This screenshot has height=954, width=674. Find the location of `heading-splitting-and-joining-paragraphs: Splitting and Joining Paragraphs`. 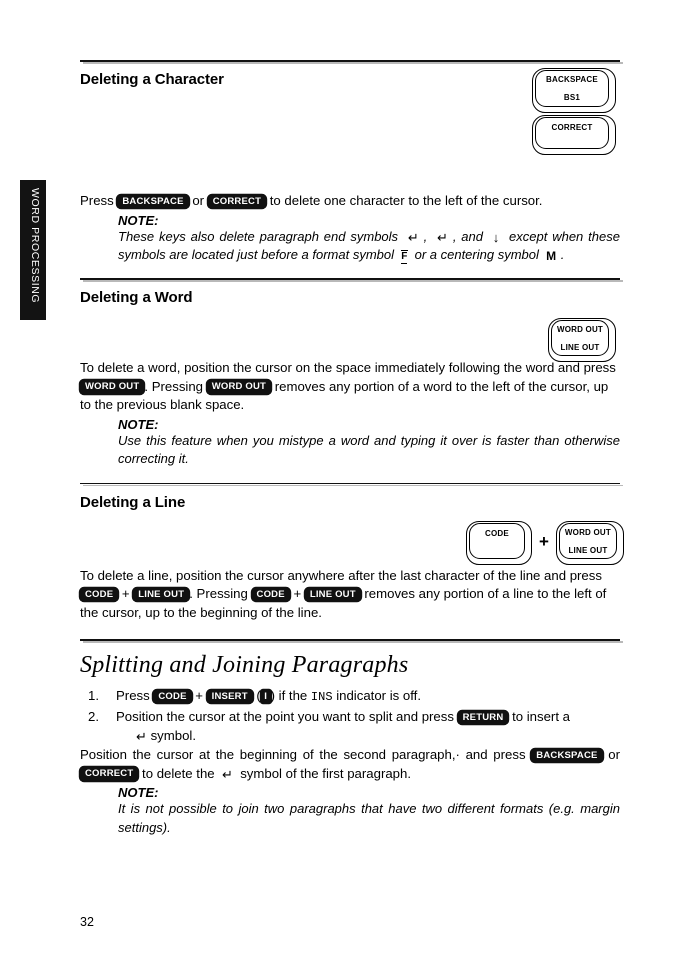

heading-splitting-and-joining-paragraphs: Splitting and Joining Paragraphs is located at coordinates (244, 665).